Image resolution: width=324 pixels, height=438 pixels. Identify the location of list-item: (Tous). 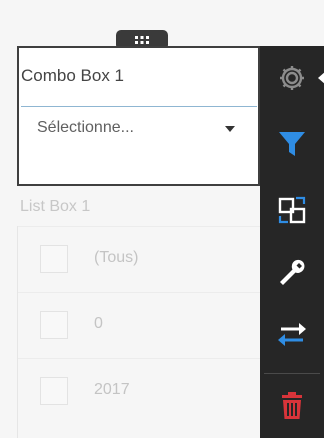
(139, 259).